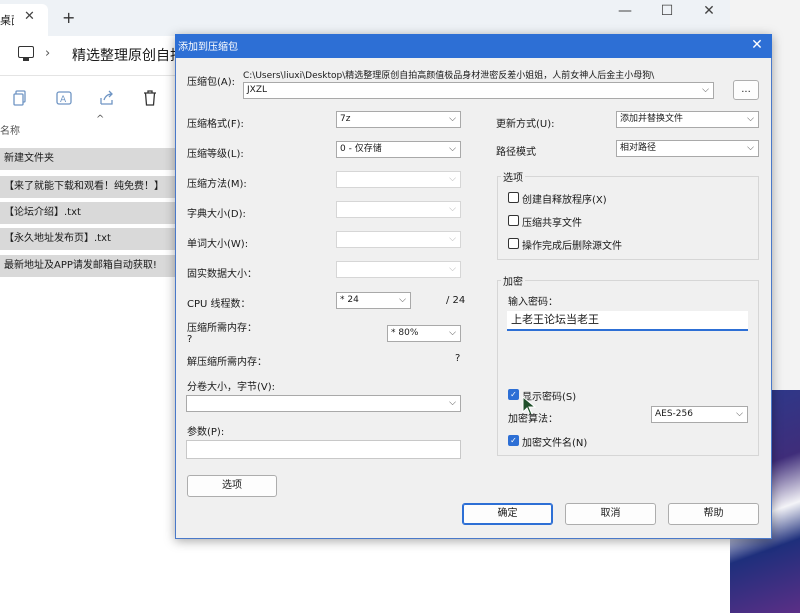 The height and width of the screenshot is (613, 800). What do you see at coordinates (564, 198) in the screenshot?
I see `sfx-label: 创建自释放程序(X)` at bounding box center [564, 198].